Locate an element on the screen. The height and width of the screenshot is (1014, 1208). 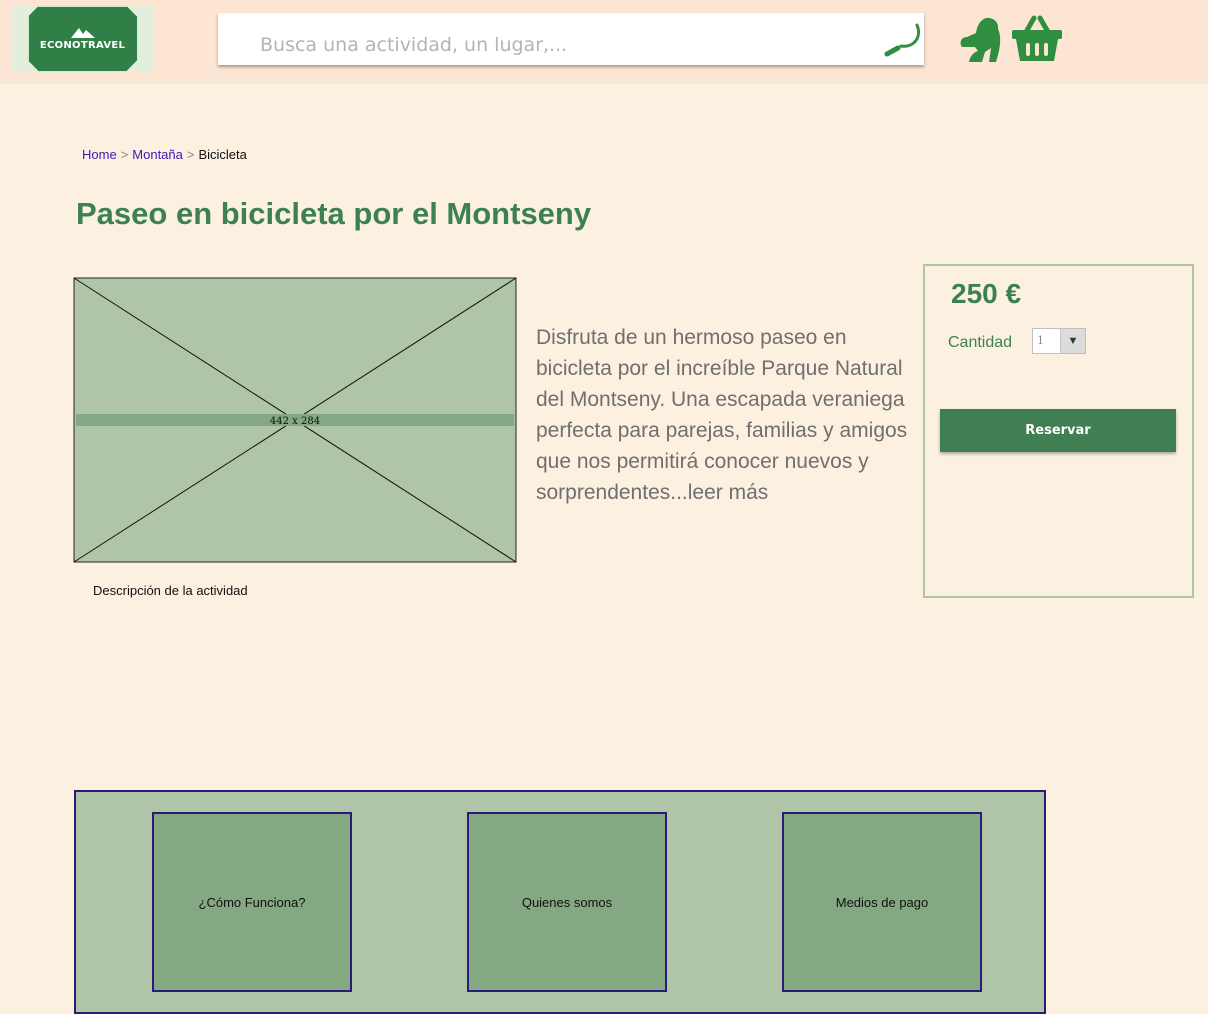
page-title: Paseo en bicicleta por el Montseny is located at coordinates (334, 213).